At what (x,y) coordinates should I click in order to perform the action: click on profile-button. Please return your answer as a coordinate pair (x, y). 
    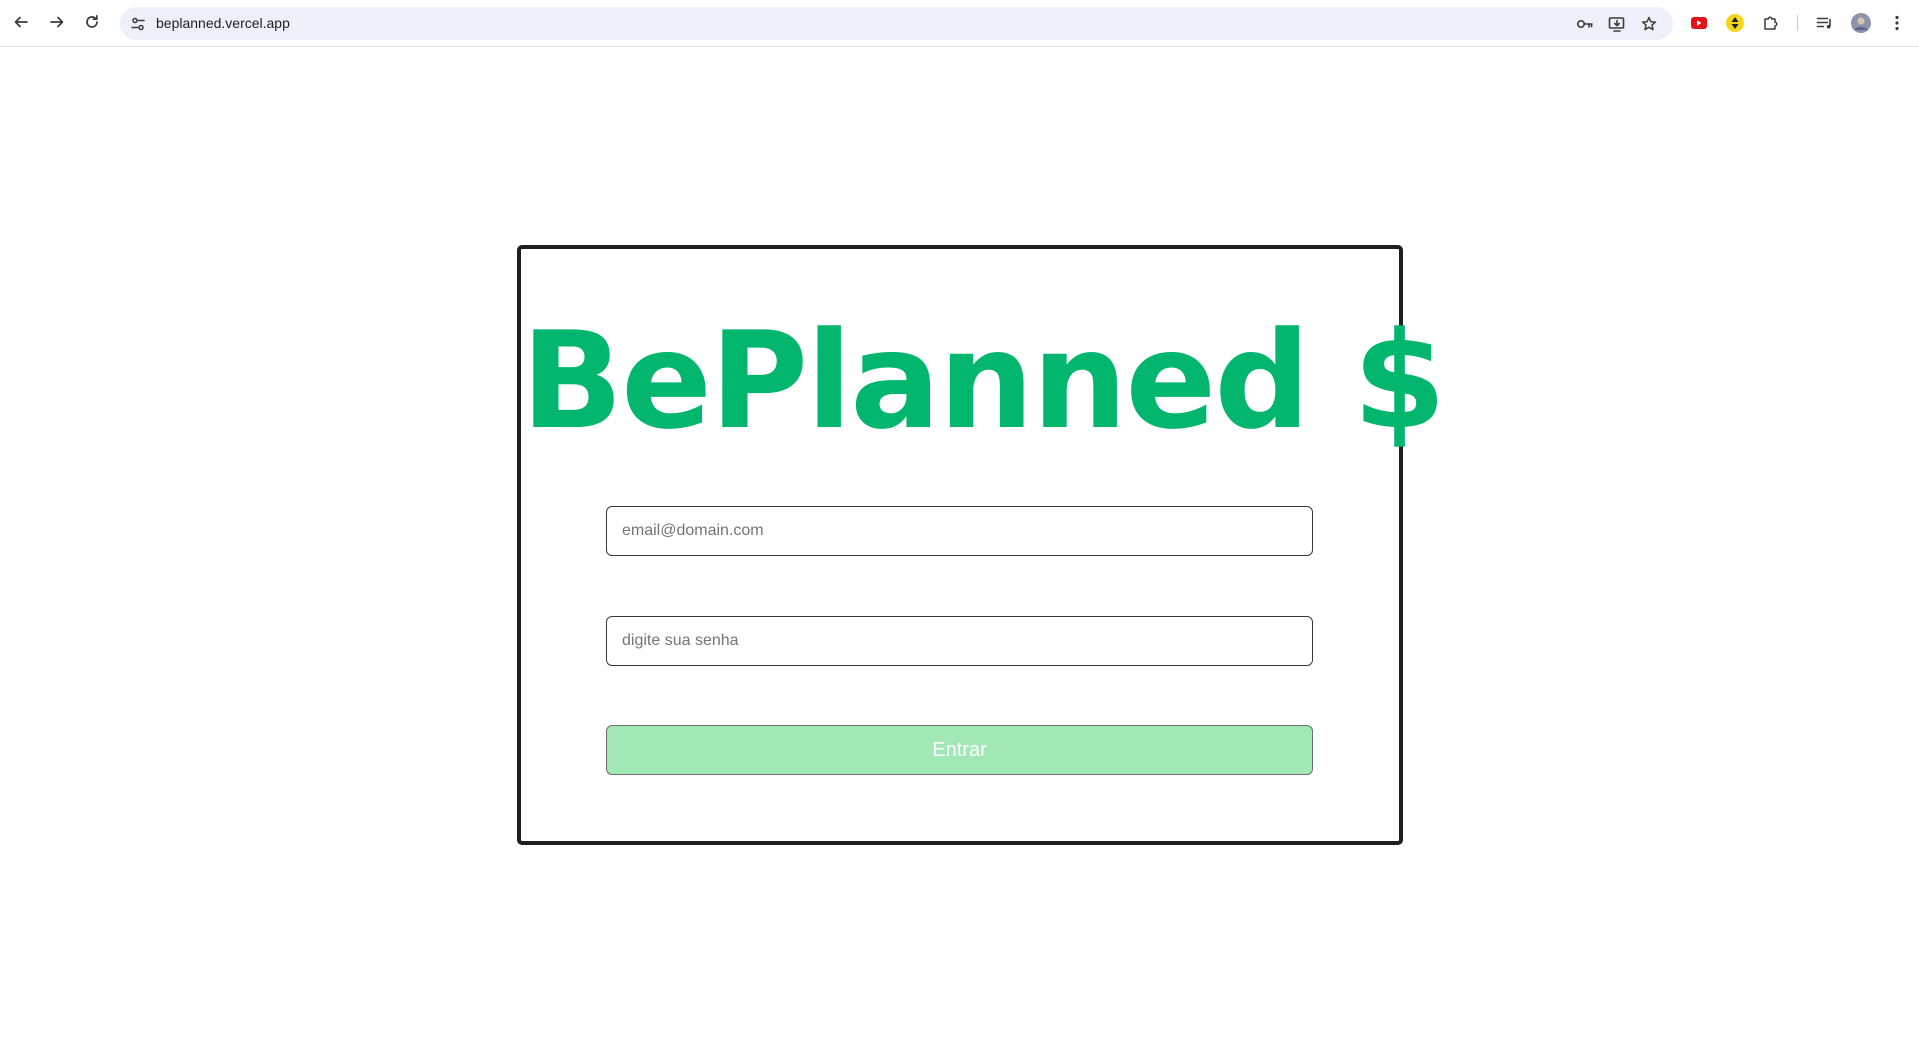
    Looking at the image, I should click on (1861, 23).